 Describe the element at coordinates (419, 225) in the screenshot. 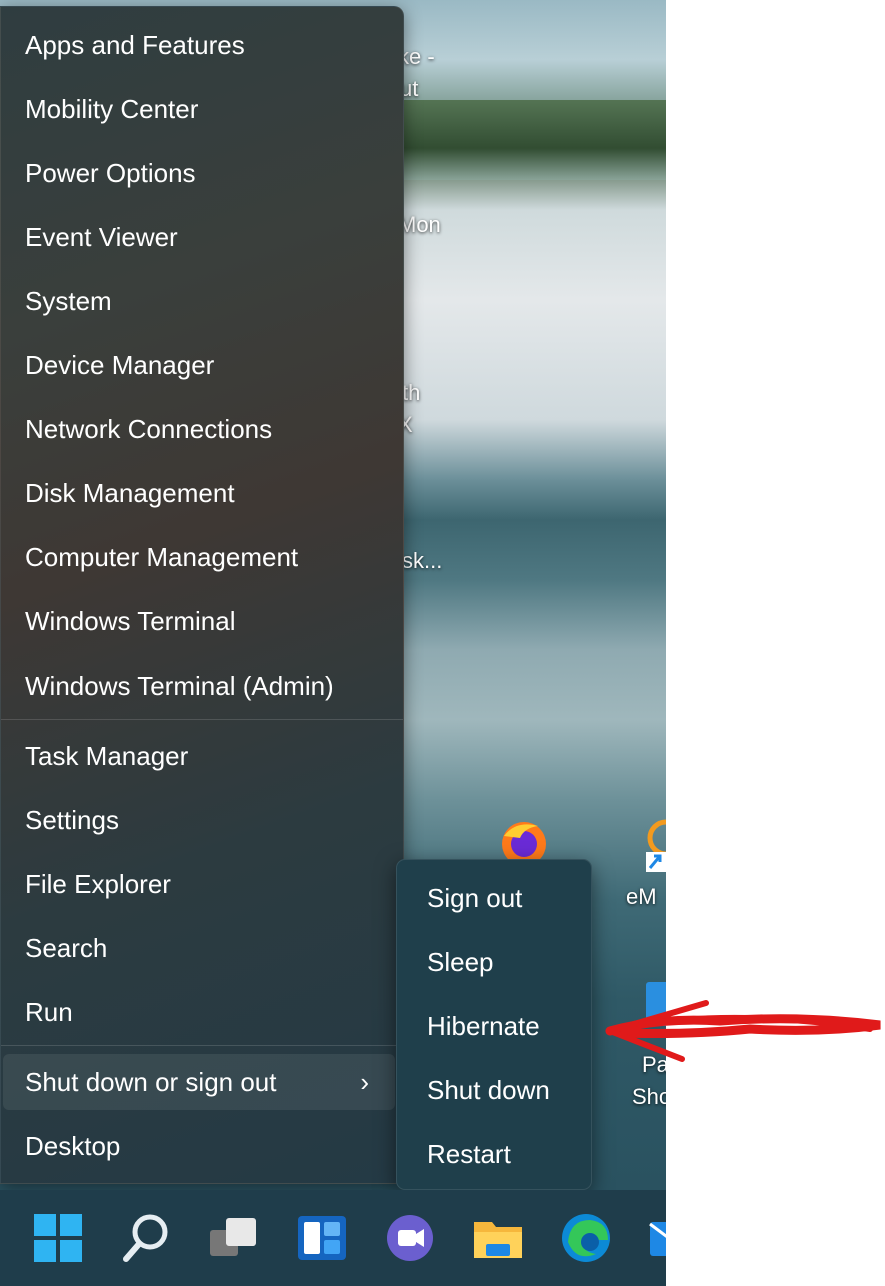

I see `desktop-icon-label-fragment: Mon` at that location.